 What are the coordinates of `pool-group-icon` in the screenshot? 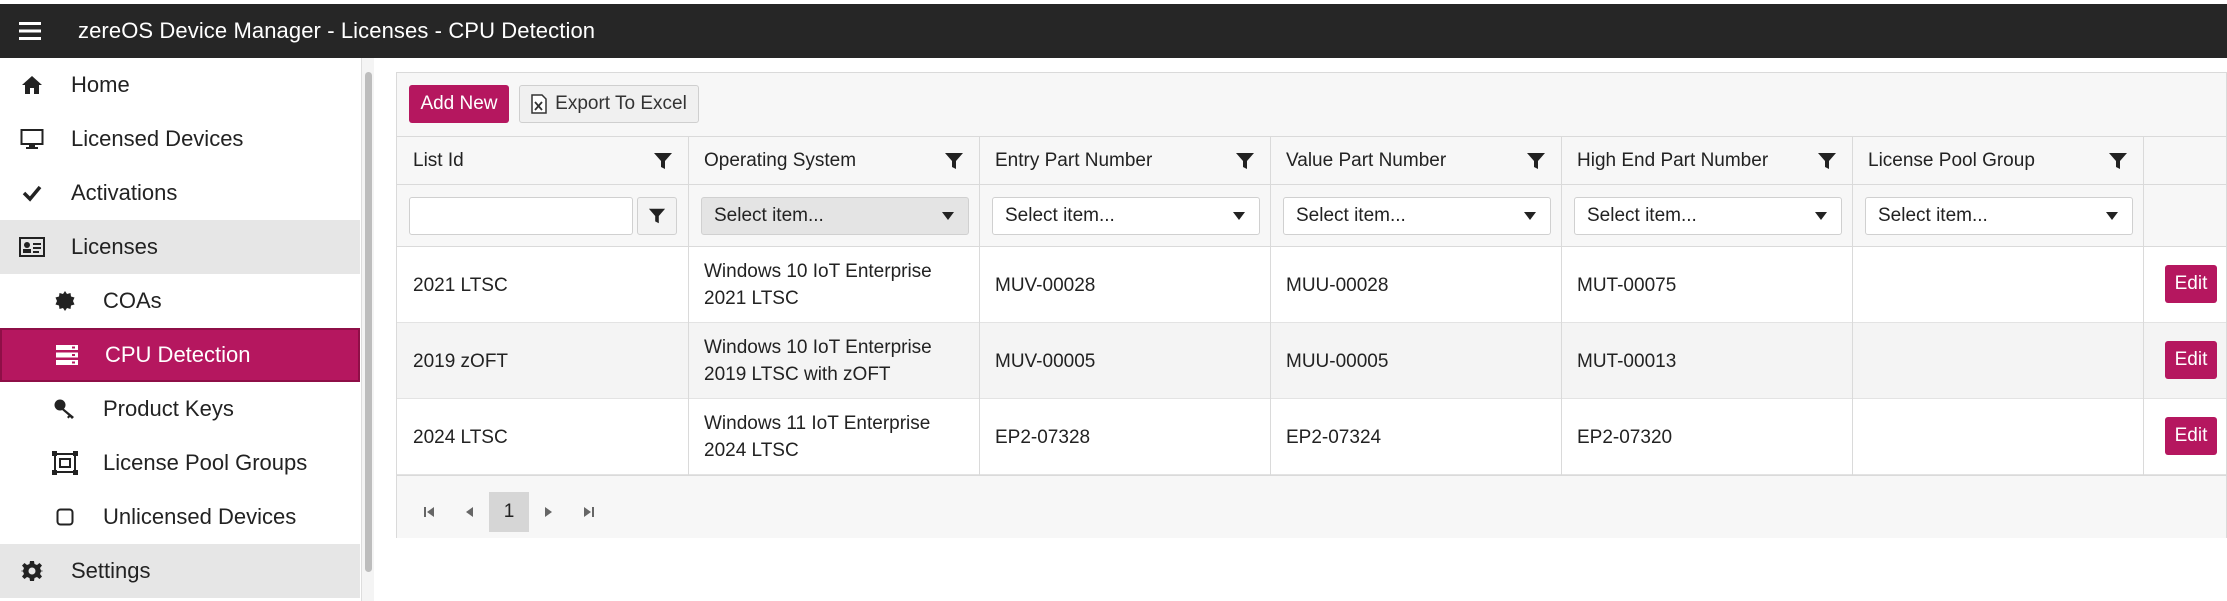 It's located at (65, 463).